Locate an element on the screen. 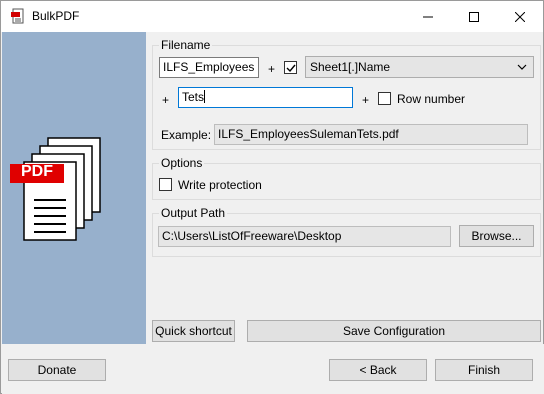 This screenshot has width=544, height=394. finish-button: Finish is located at coordinates (484, 370).